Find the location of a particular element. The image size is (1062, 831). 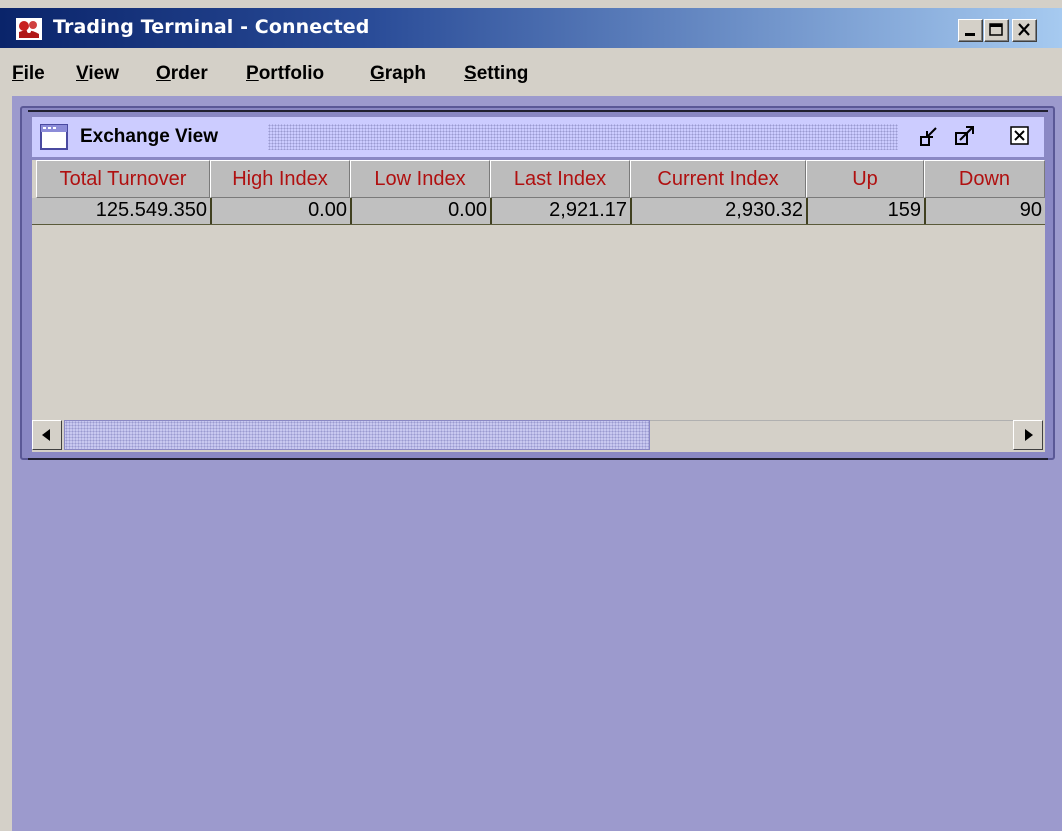

column-header: High Index is located at coordinates (280, 179).